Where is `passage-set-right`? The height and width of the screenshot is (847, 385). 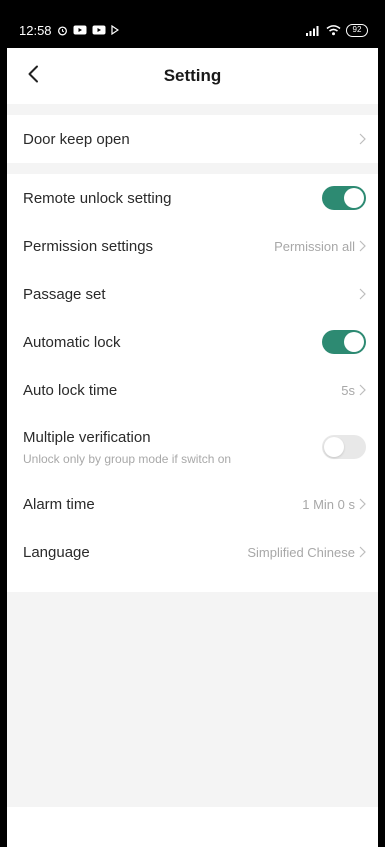
passage-set-right is located at coordinates (362, 294).